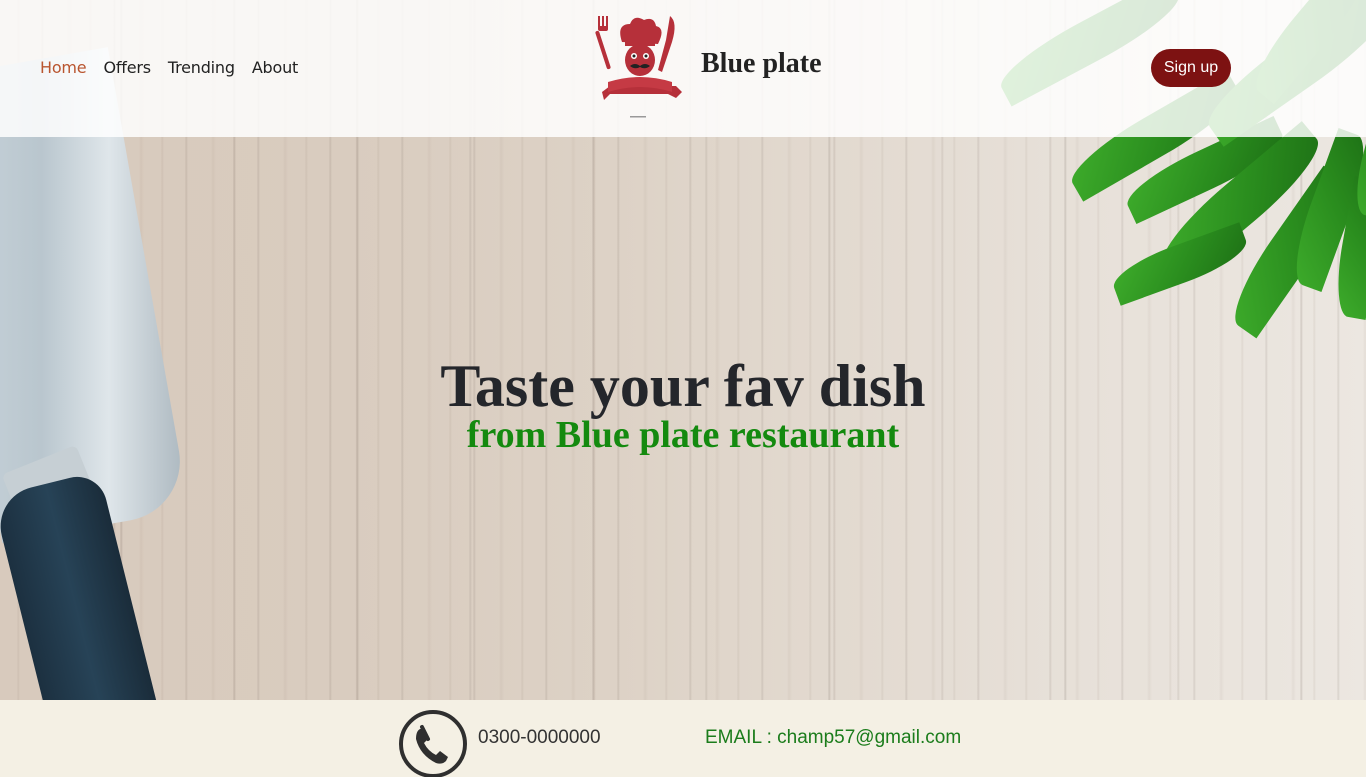 This screenshot has width=1366, height=777. What do you see at coordinates (1191, 68) in the screenshot?
I see `signup-button: Sign up` at bounding box center [1191, 68].